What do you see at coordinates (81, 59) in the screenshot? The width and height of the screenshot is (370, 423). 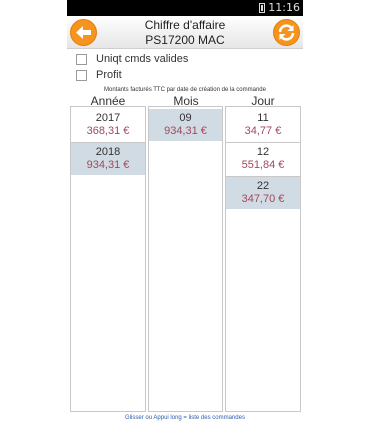 I see `valid-orders-checkbox` at bounding box center [81, 59].